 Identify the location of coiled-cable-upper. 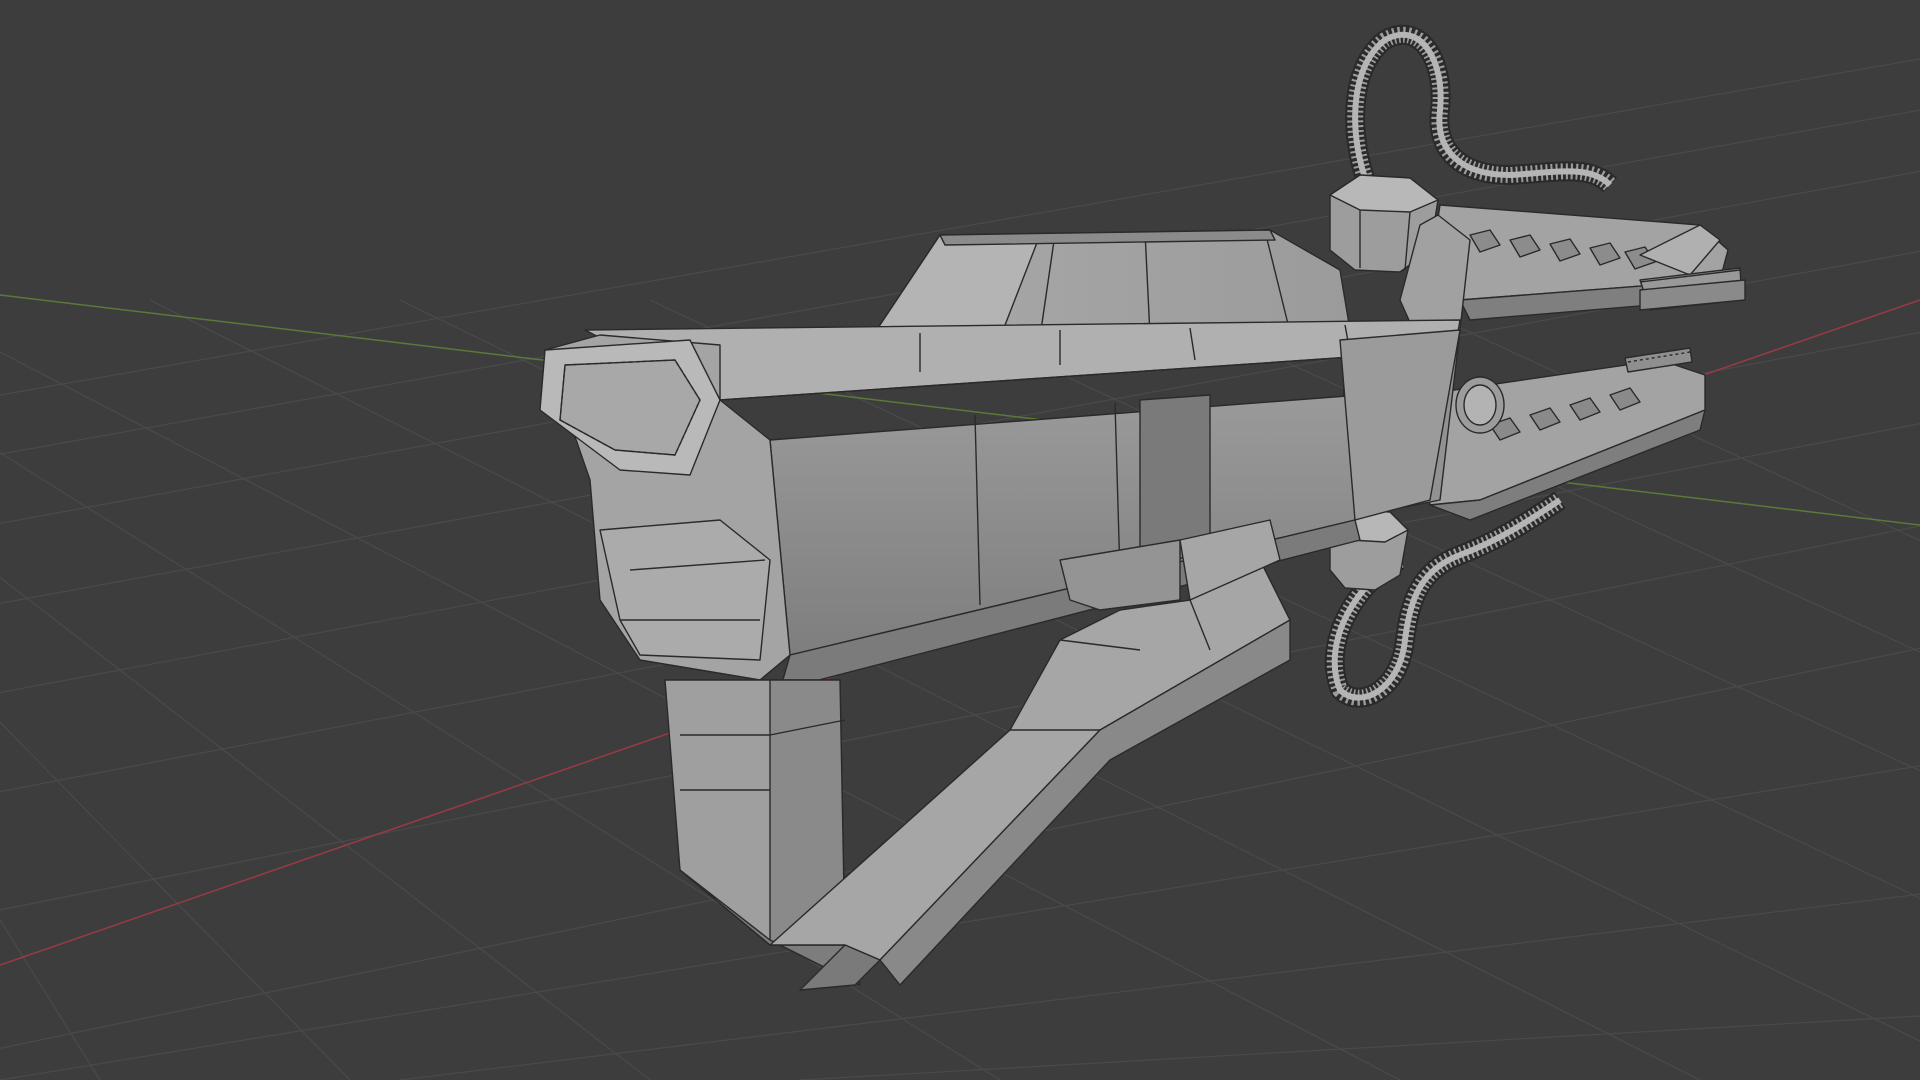
(1481, 112).